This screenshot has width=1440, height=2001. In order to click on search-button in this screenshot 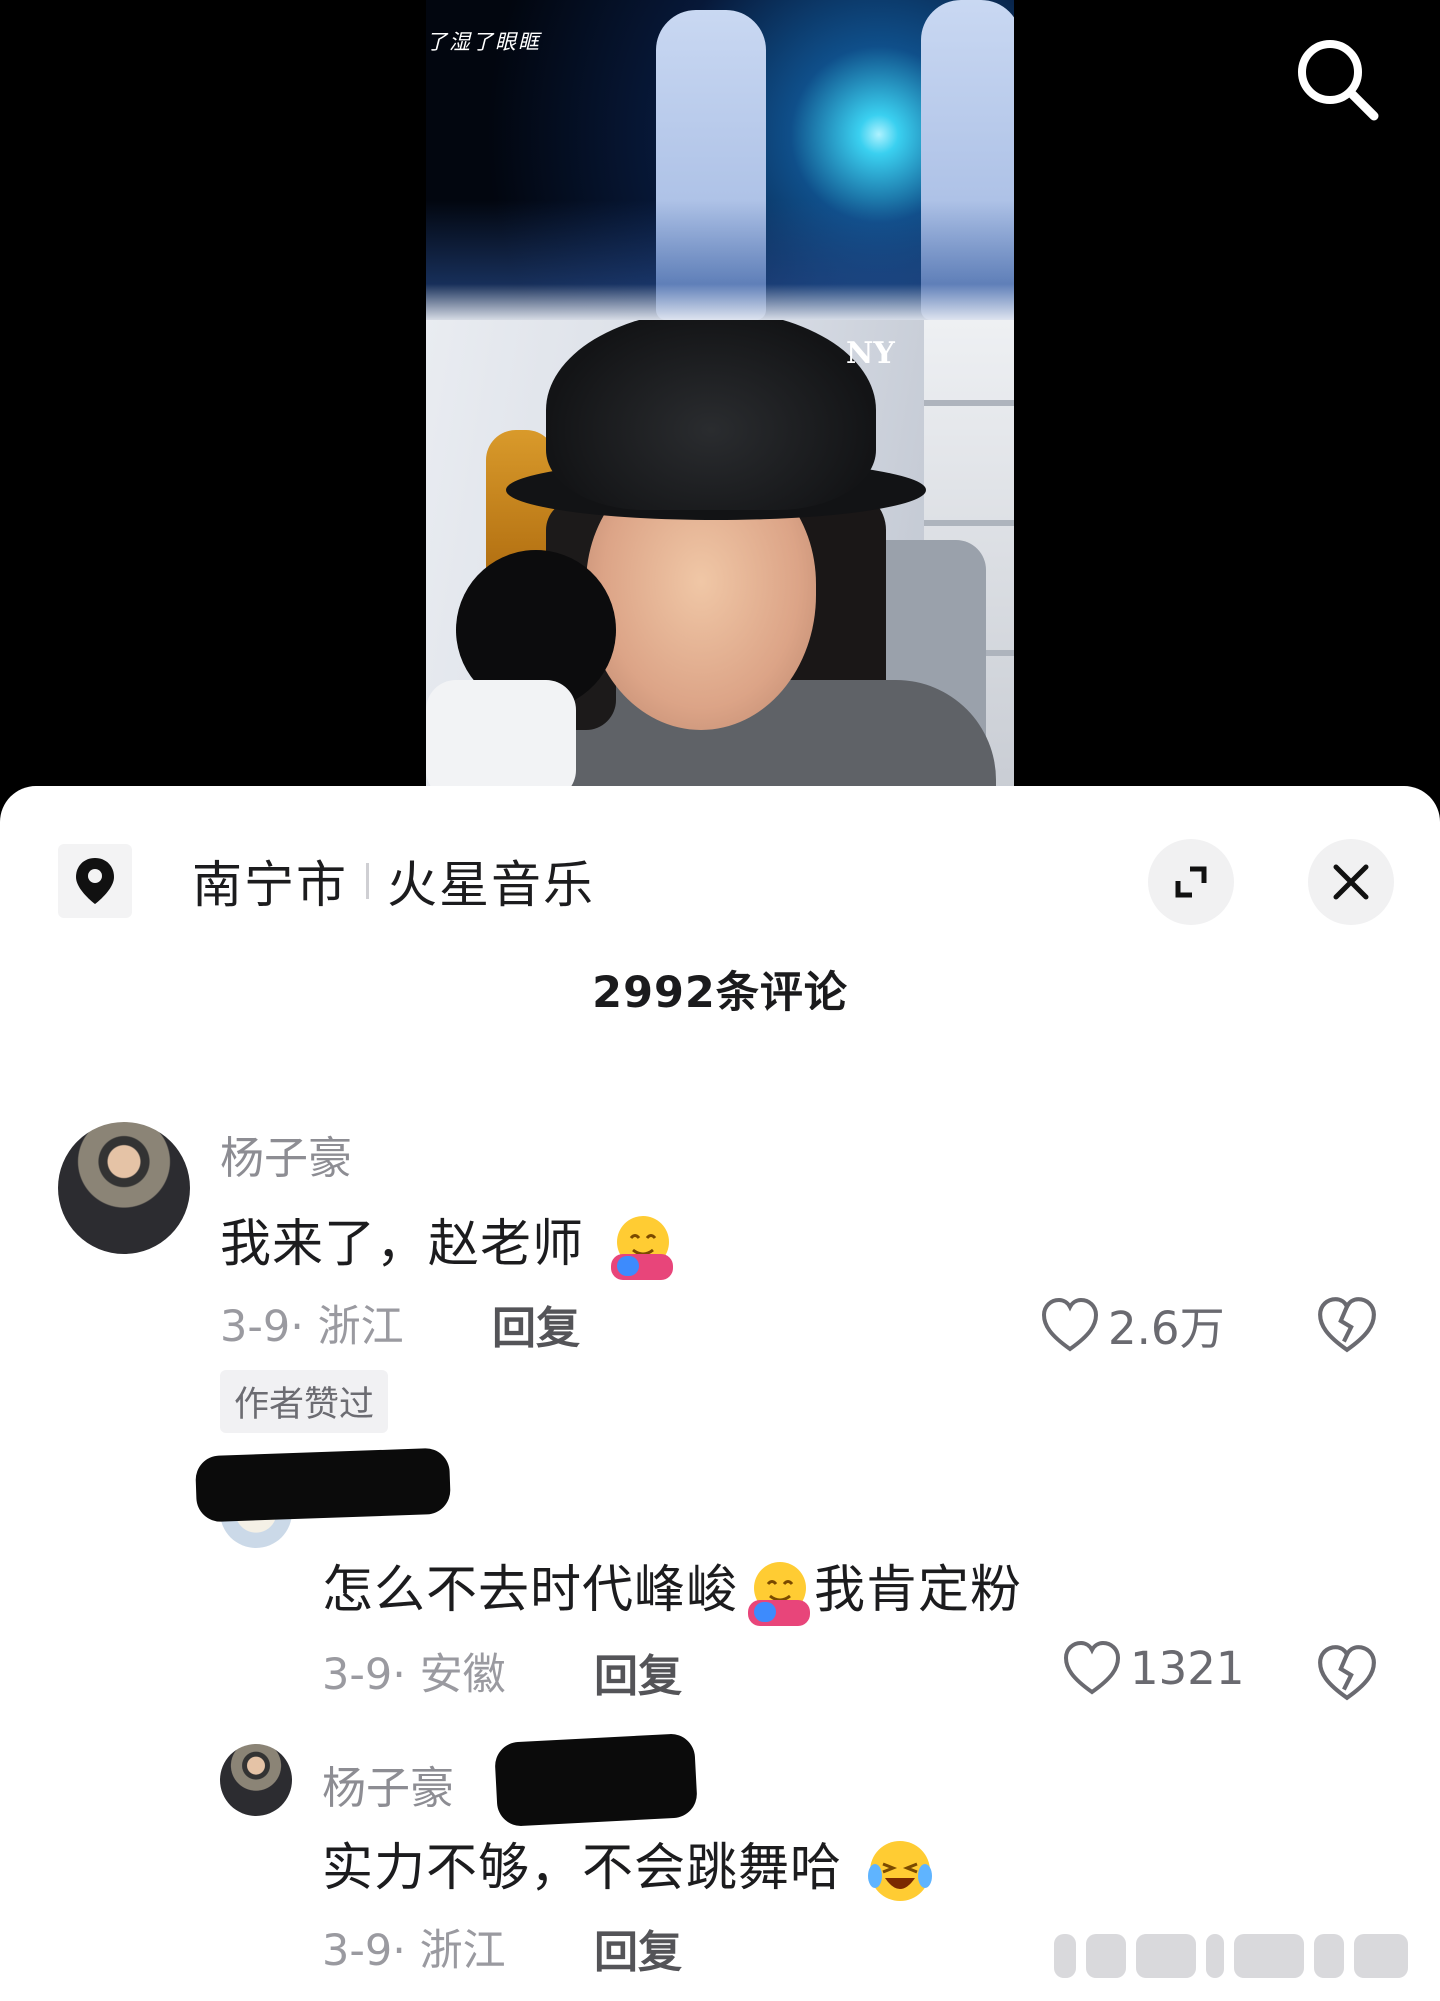, I will do `click(1338, 80)`.